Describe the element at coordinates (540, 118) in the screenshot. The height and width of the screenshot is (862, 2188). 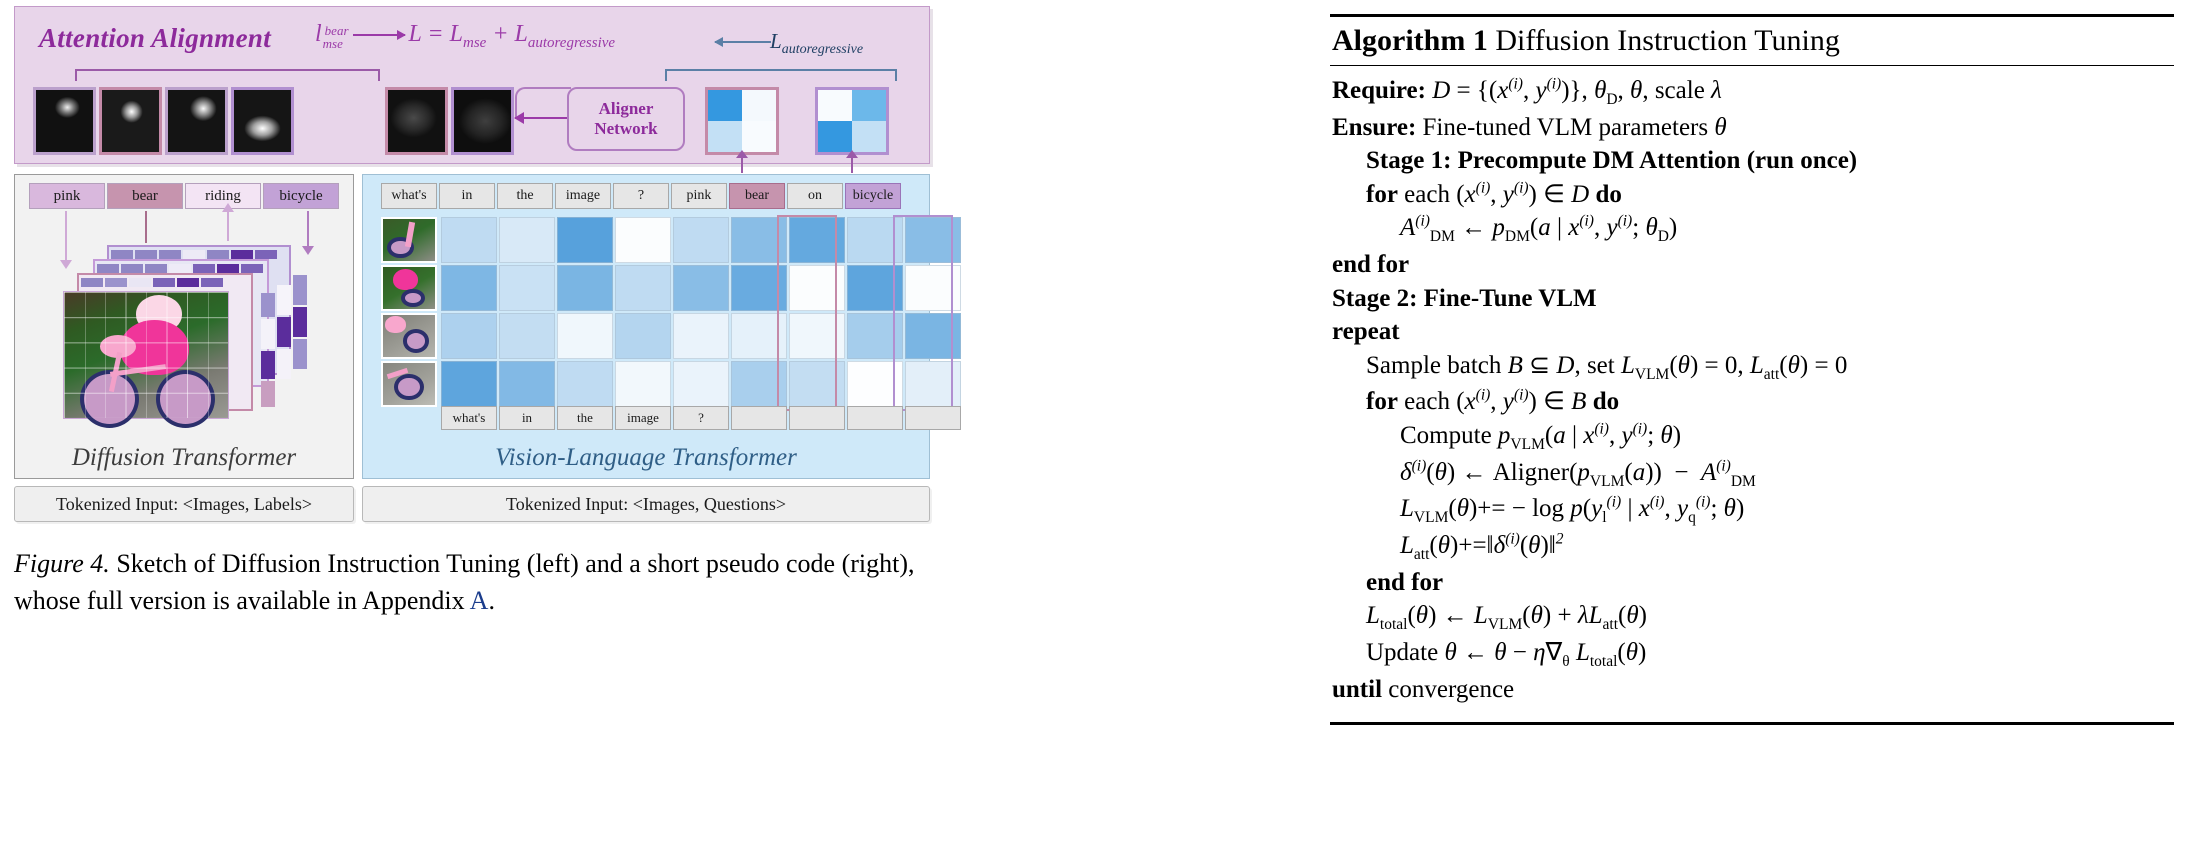
I see `aligner-arrow-icon` at that location.